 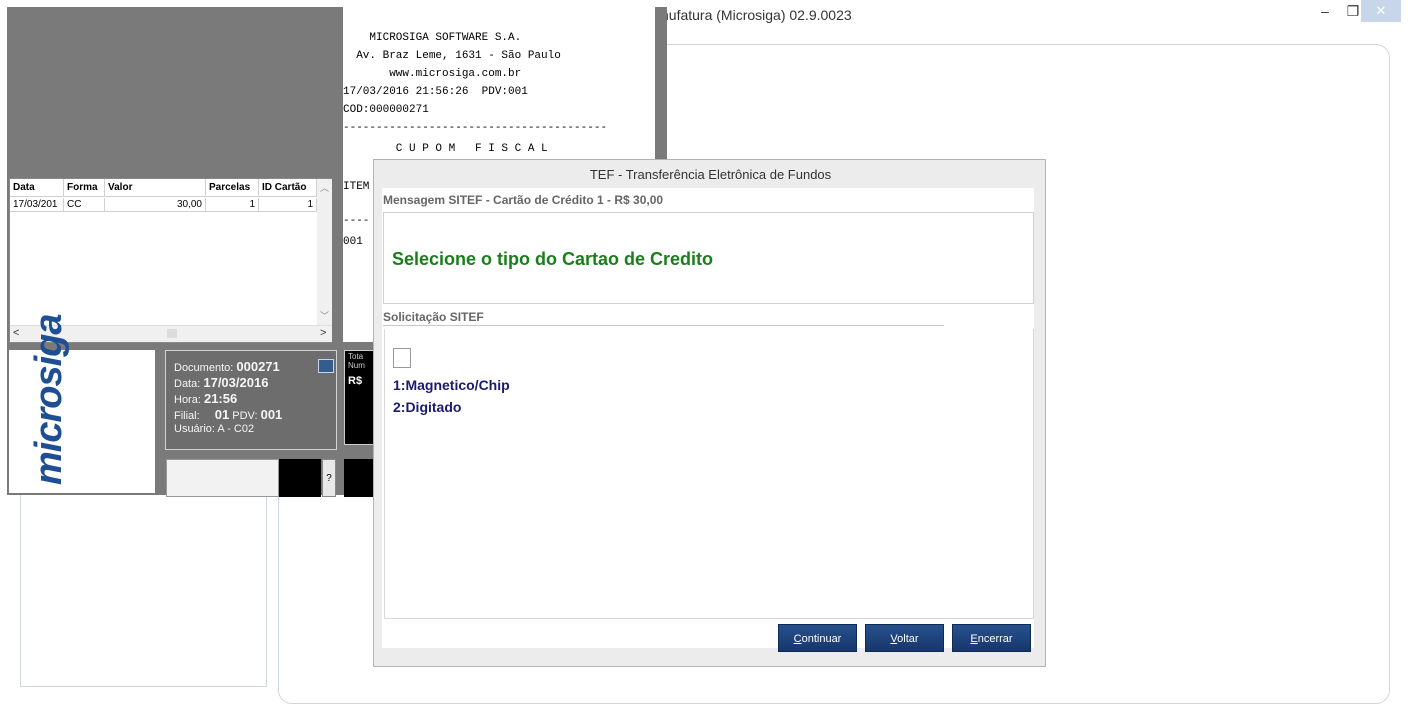 What do you see at coordinates (433, 317) in the screenshot?
I see `request-header: Solicitação SITEF` at bounding box center [433, 317].